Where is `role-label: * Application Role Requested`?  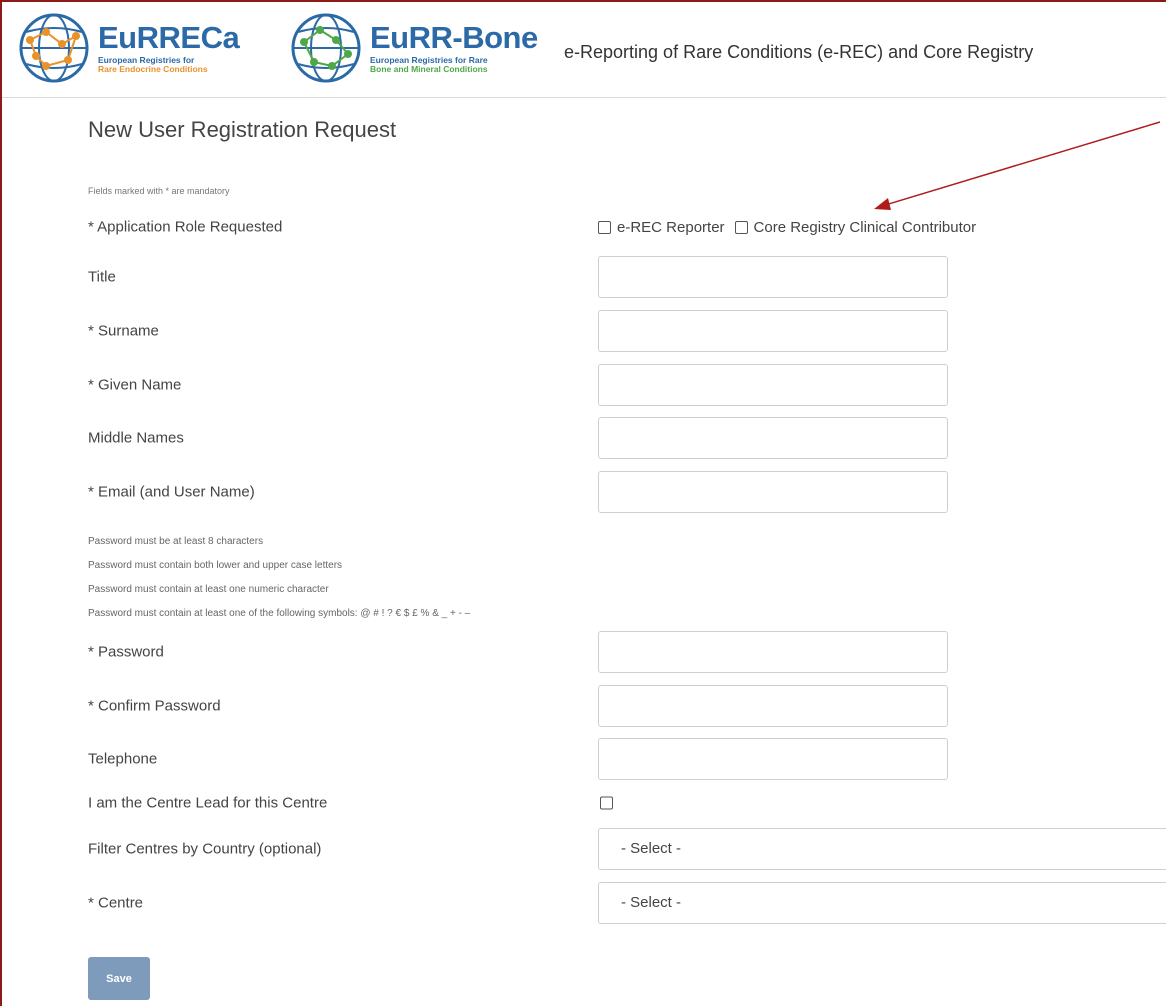
role-label: * Application Role Requested is located at coordinates (185, 227).